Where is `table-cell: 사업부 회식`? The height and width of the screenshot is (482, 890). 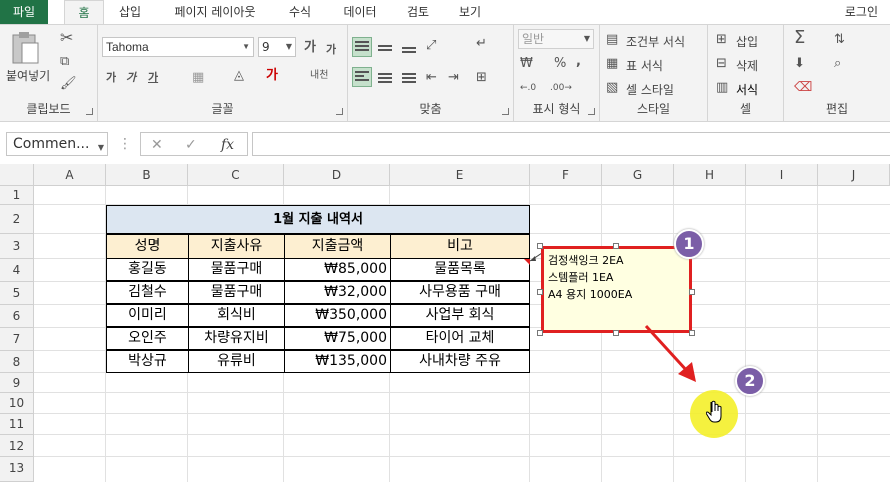 table-cell: 사업부 회식 is located at coordinates (460, 315).